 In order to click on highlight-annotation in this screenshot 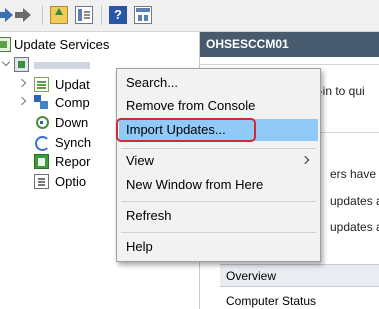, I will do `click(186, 130)`.